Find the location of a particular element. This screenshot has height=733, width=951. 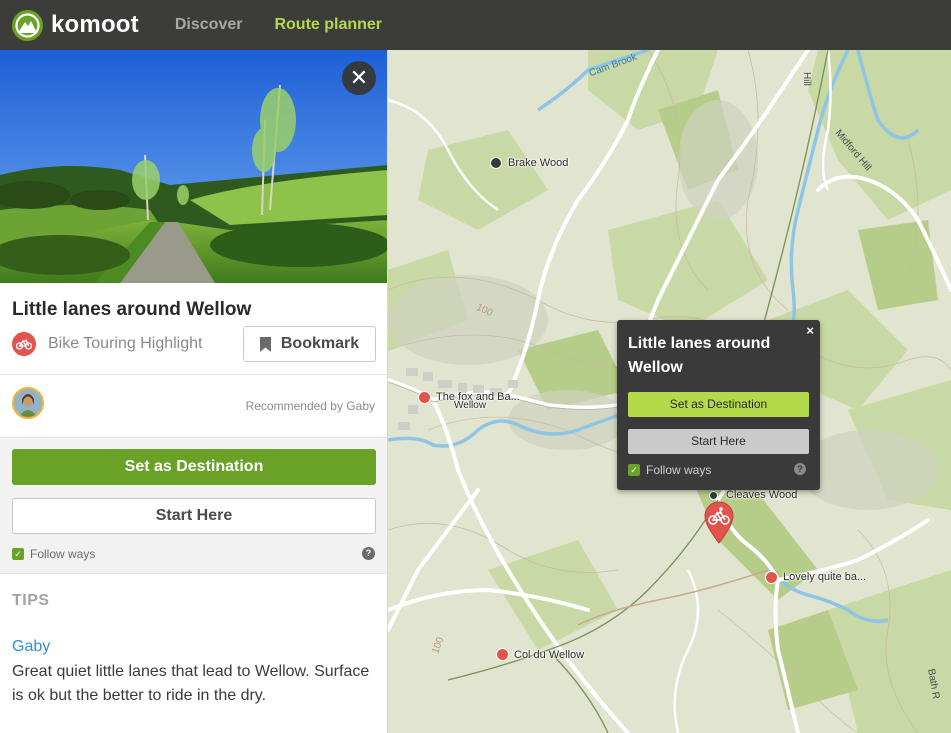

set-destination-button: Set as Destination is located at coordinates (194, 467).